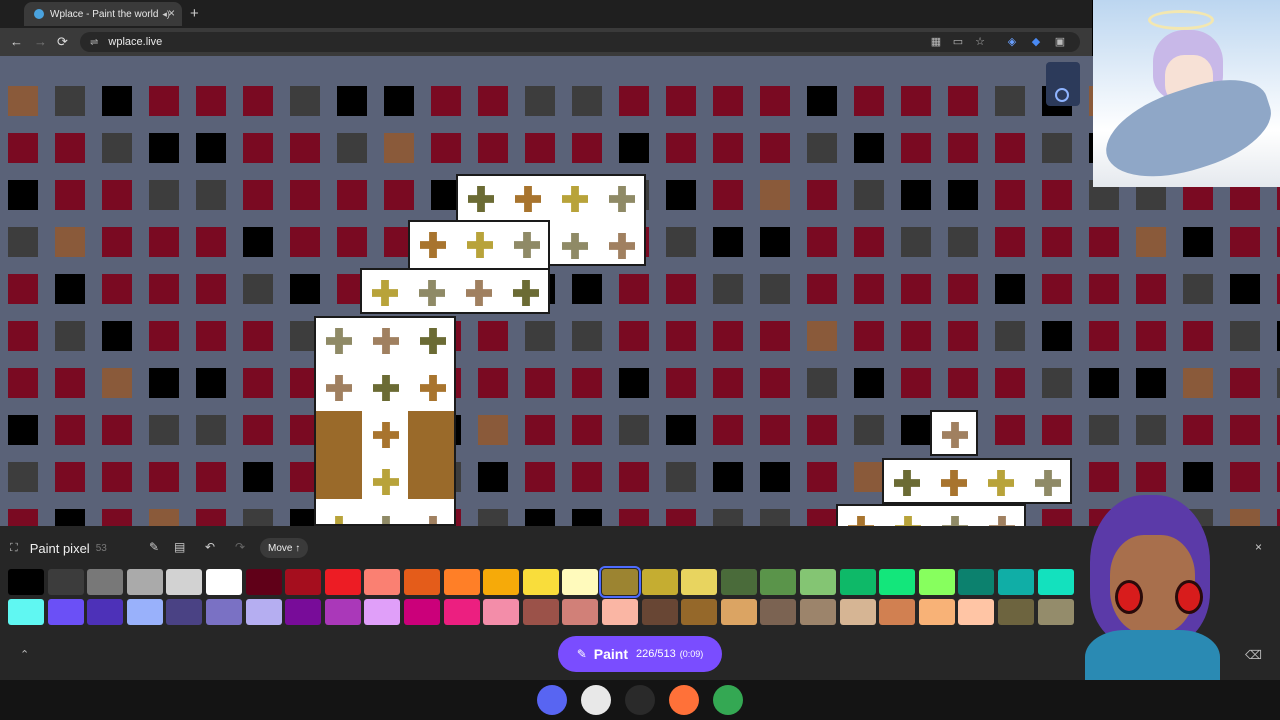 Image resolution: width=1280 pixels, height=720 pixels. Describe the element at coordinates (1063, 84) in the screenshot. I see `overlay-toggle-icon` at that location.